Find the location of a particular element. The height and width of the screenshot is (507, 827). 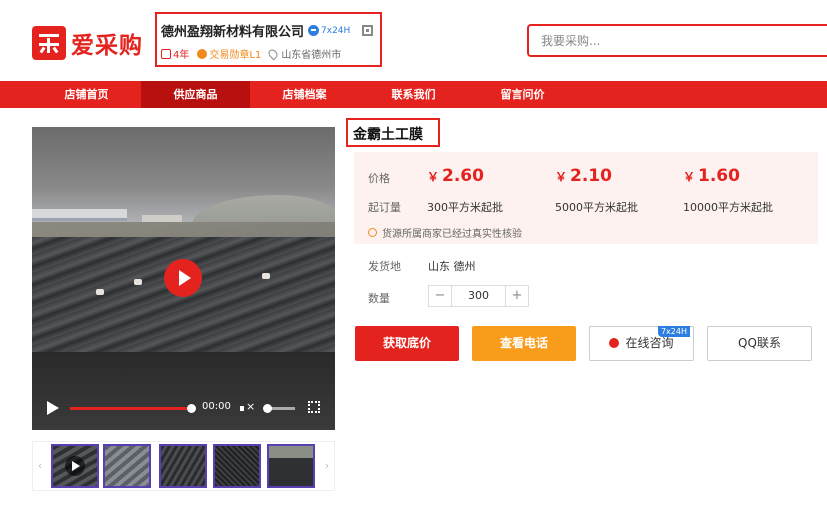

qr-code-icon is located at coordinates (368, 30).